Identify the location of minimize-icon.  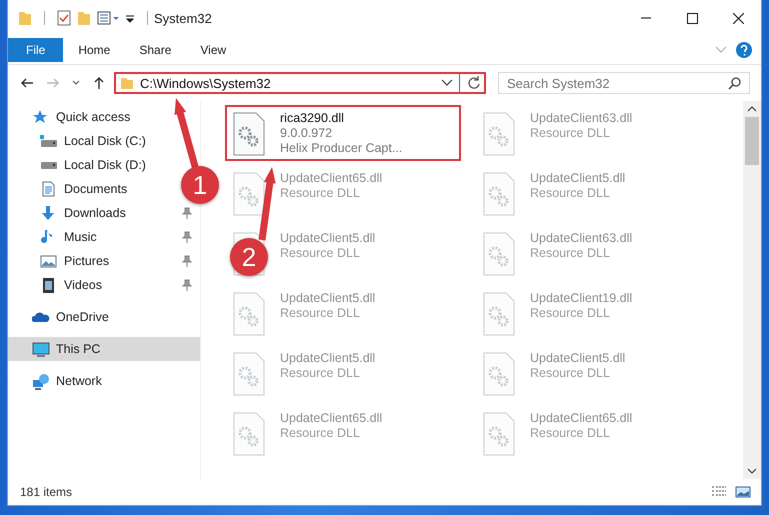
(646, 18).